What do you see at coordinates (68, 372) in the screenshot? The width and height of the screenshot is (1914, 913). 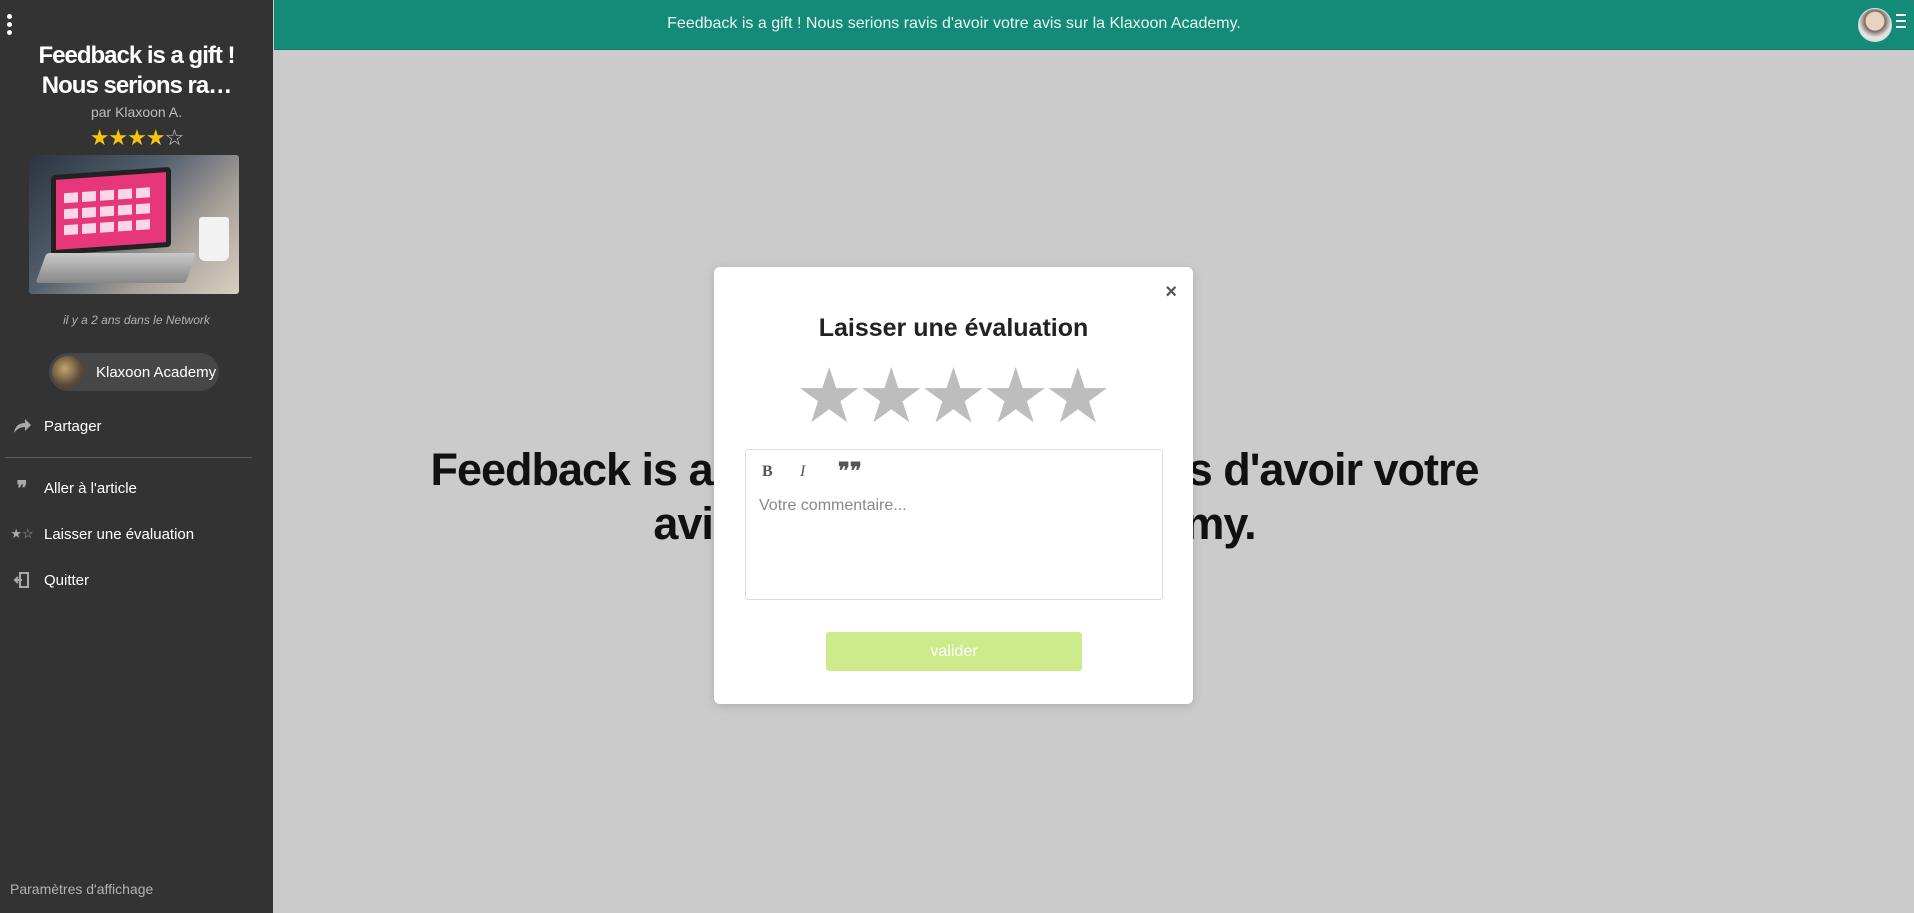 I see `network-avatar` at bounding box center [68, 372].